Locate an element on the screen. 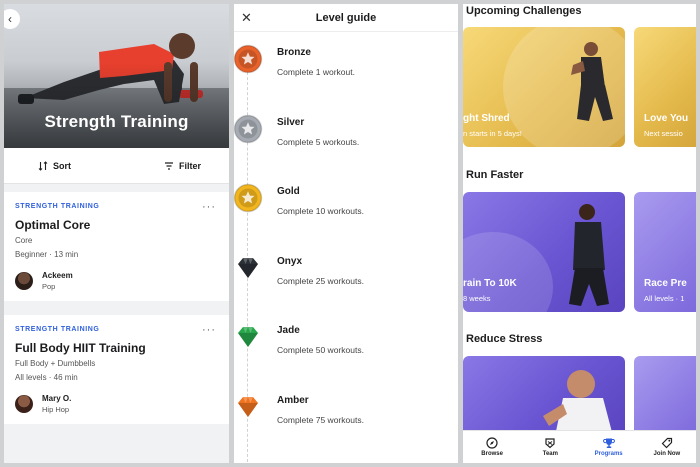 The width and height of the screenshot is (700, 467). tab-browse: Browse is located at coordinates (492, 447).